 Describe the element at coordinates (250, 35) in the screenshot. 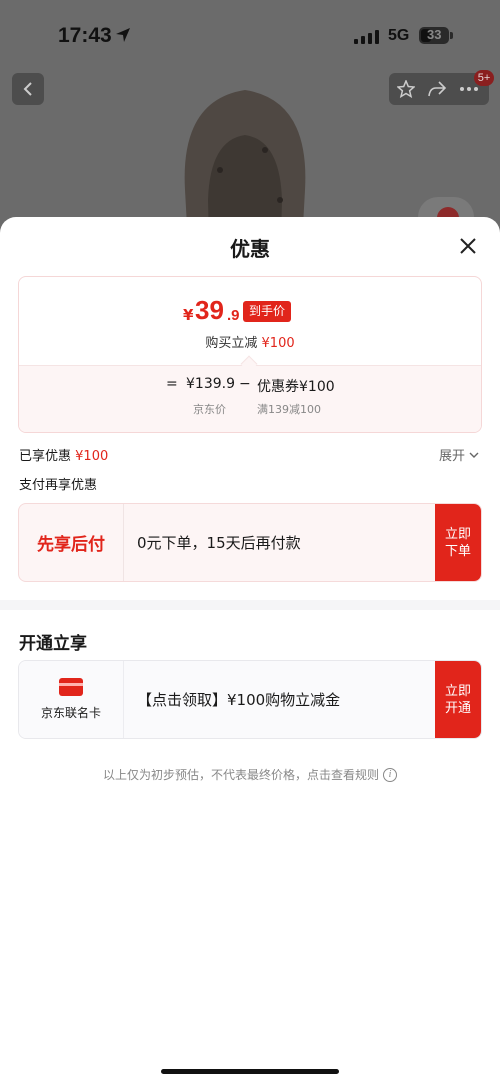

I see `status-bar: 17:43 5G 33` at that location.